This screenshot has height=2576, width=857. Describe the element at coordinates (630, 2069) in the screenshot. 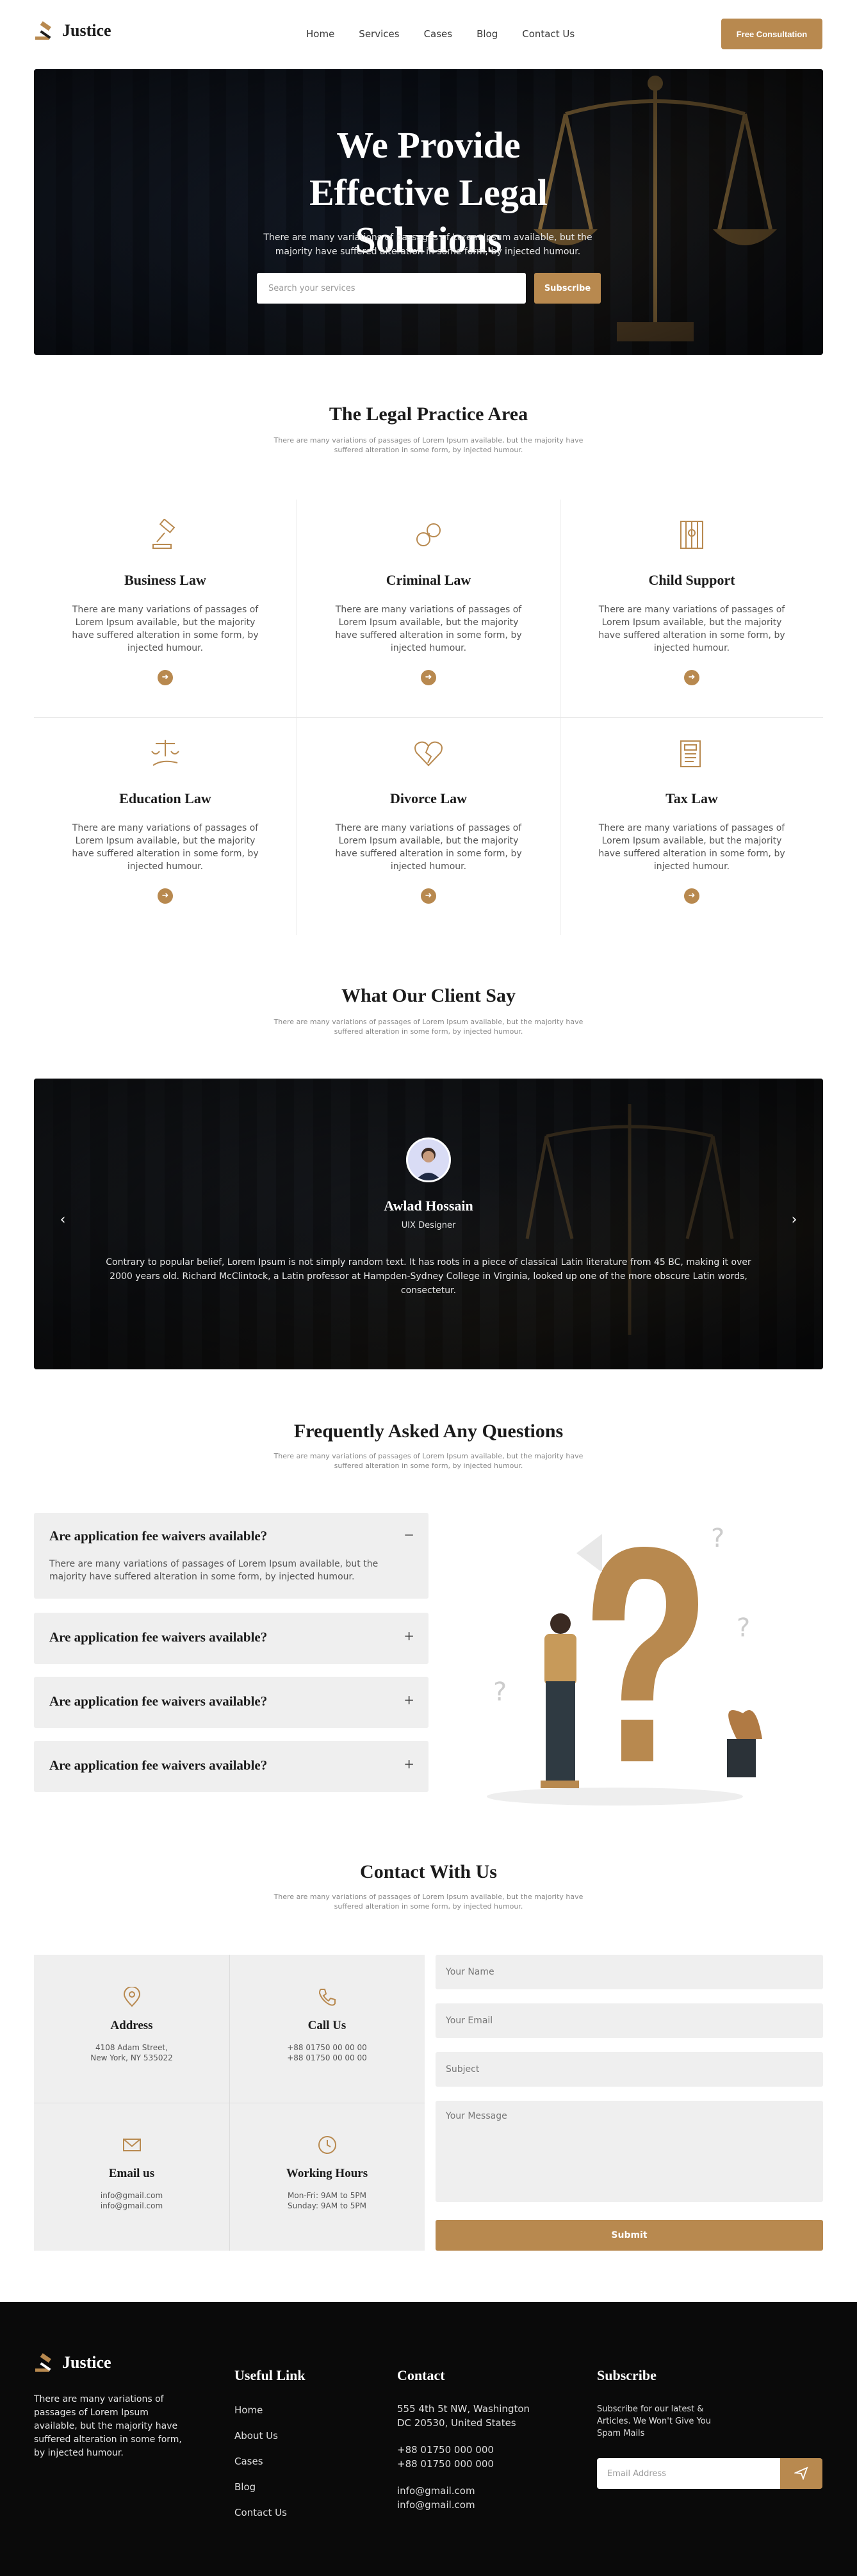

I see `subject-field` at that location.